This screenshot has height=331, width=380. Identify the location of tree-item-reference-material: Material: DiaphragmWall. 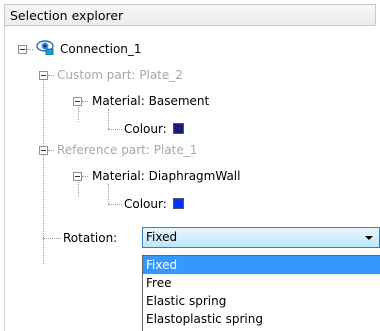
(166, 176).